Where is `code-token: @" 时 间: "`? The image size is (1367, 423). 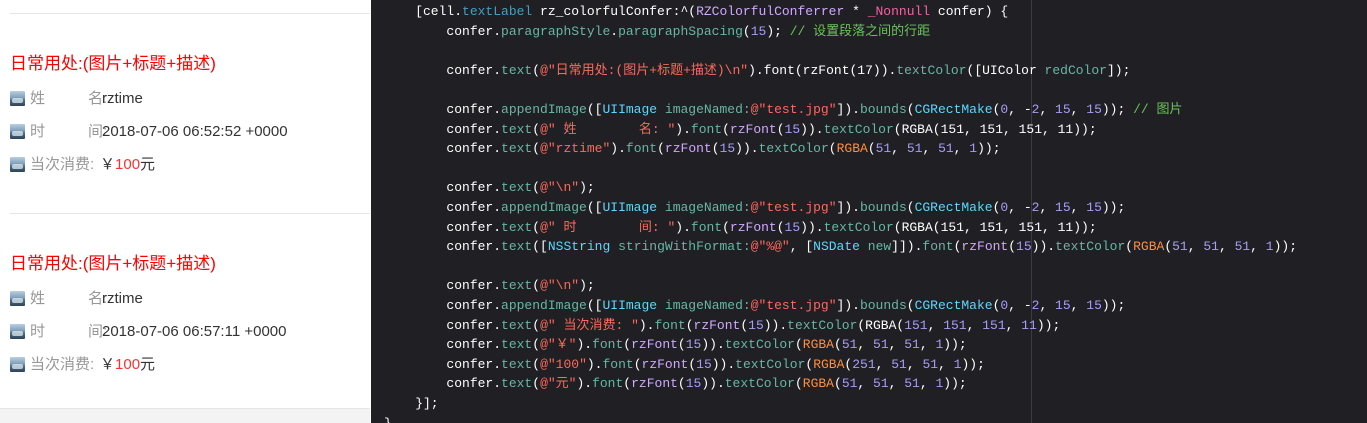 code-token: @" 时 间: " is located at coordinates (608, 227).